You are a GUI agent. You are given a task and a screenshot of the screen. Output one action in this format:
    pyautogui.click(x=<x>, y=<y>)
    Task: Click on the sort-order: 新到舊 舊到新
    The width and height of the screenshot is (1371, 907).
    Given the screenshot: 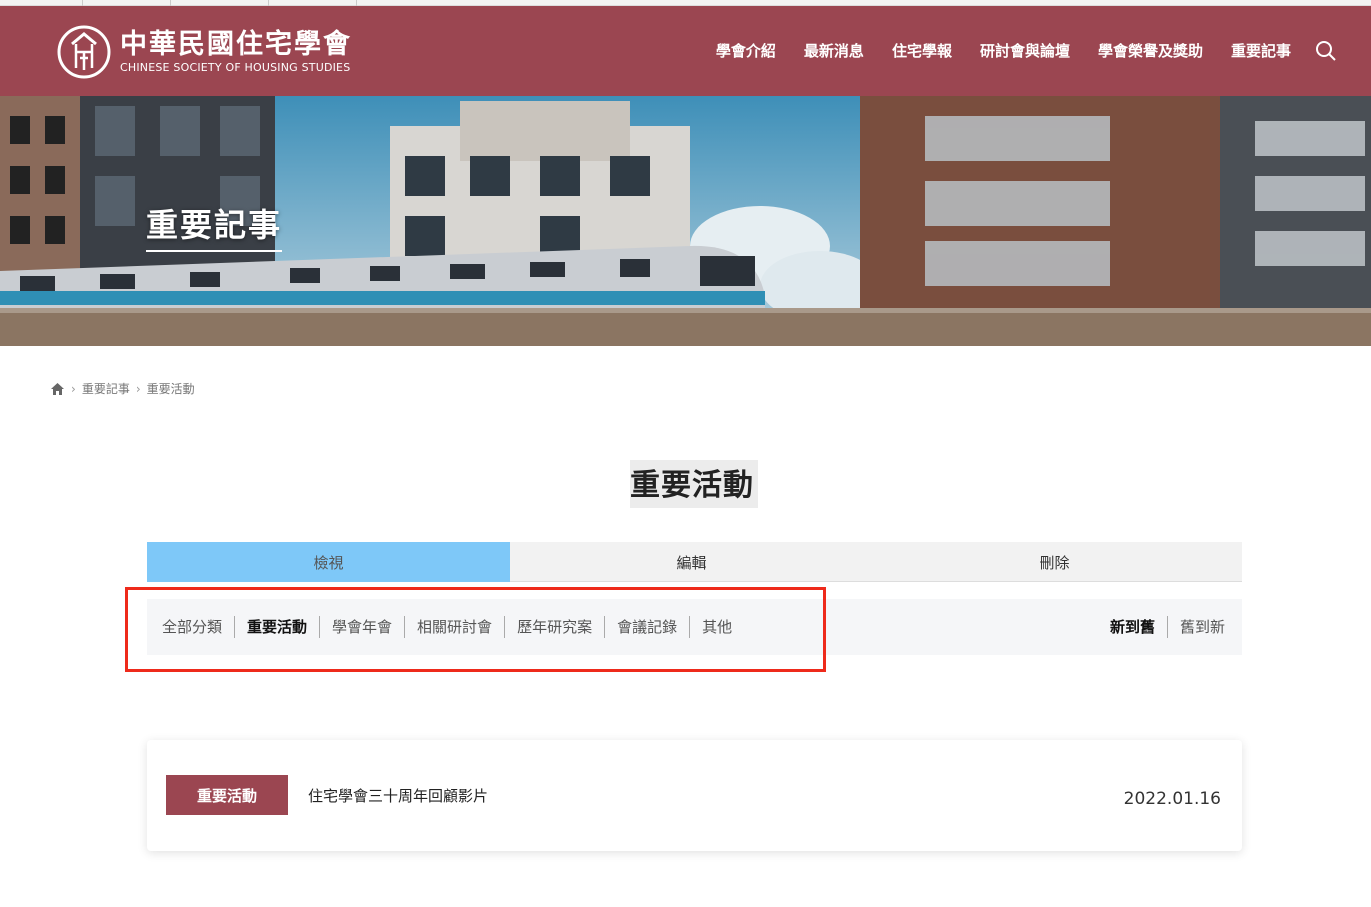 What is the action you would take?
    pyautogui.click(x=1161, y=627)
    